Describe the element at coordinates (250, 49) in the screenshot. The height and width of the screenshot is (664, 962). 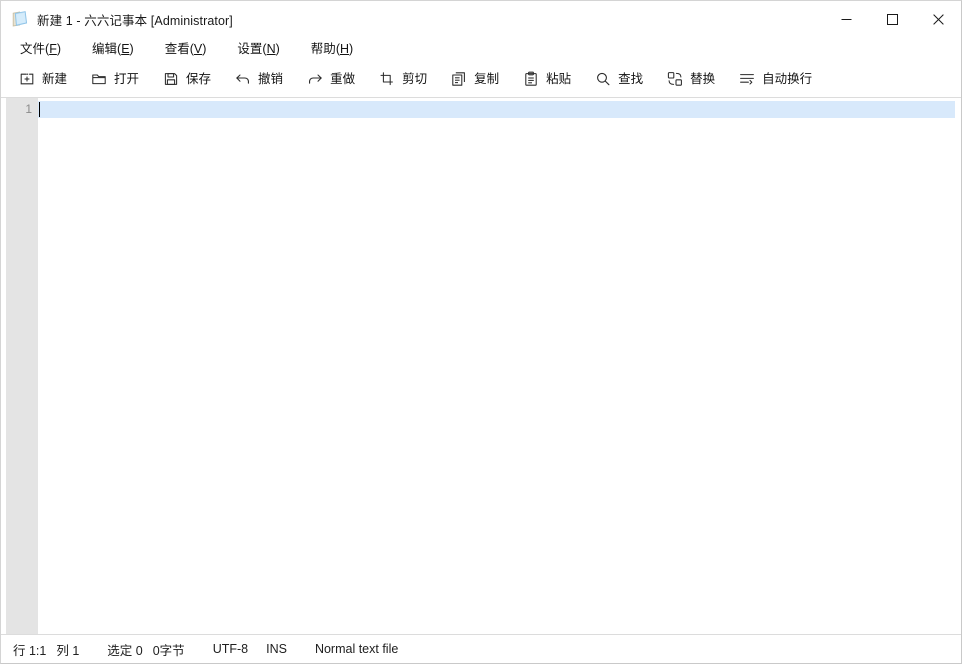
I see `menu-settings-label: 设置` at that location.